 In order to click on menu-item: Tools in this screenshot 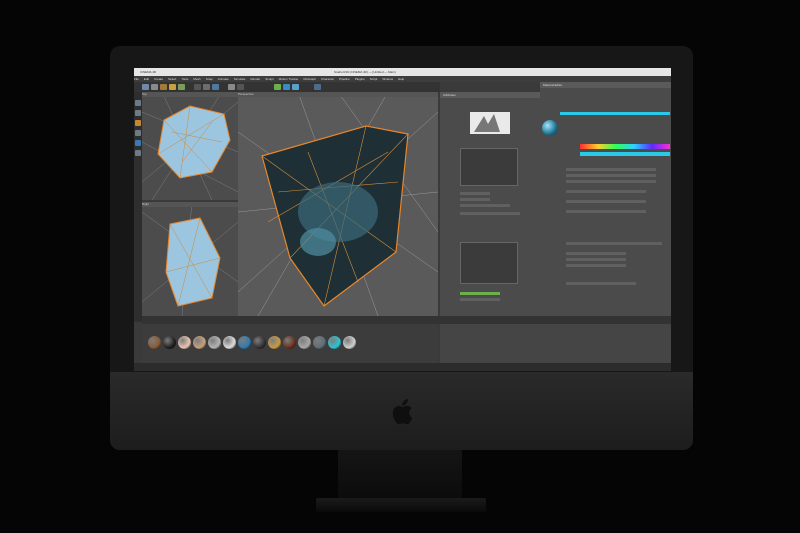, I will do `click(184, 79)`.